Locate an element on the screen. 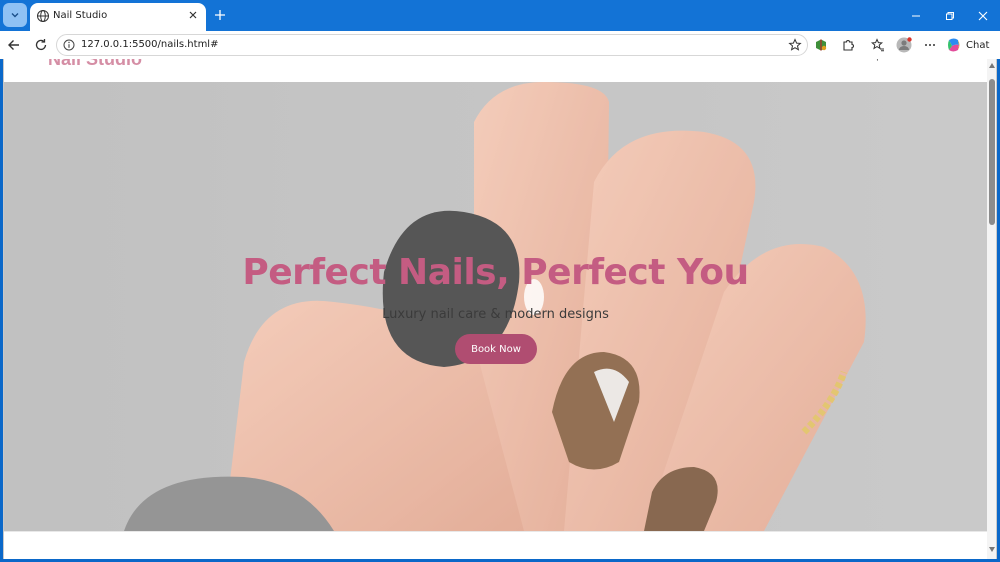  extension-icon is located at coordinates (821, 45).